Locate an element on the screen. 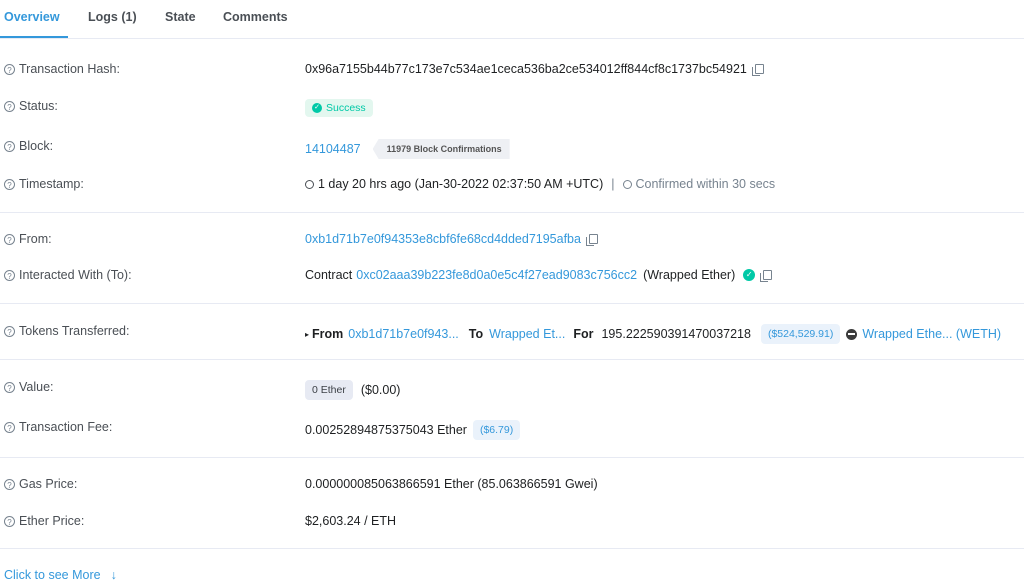  tx-hash-label-wrap: ? Transaction Hash: is located at coordinates (62, 69).